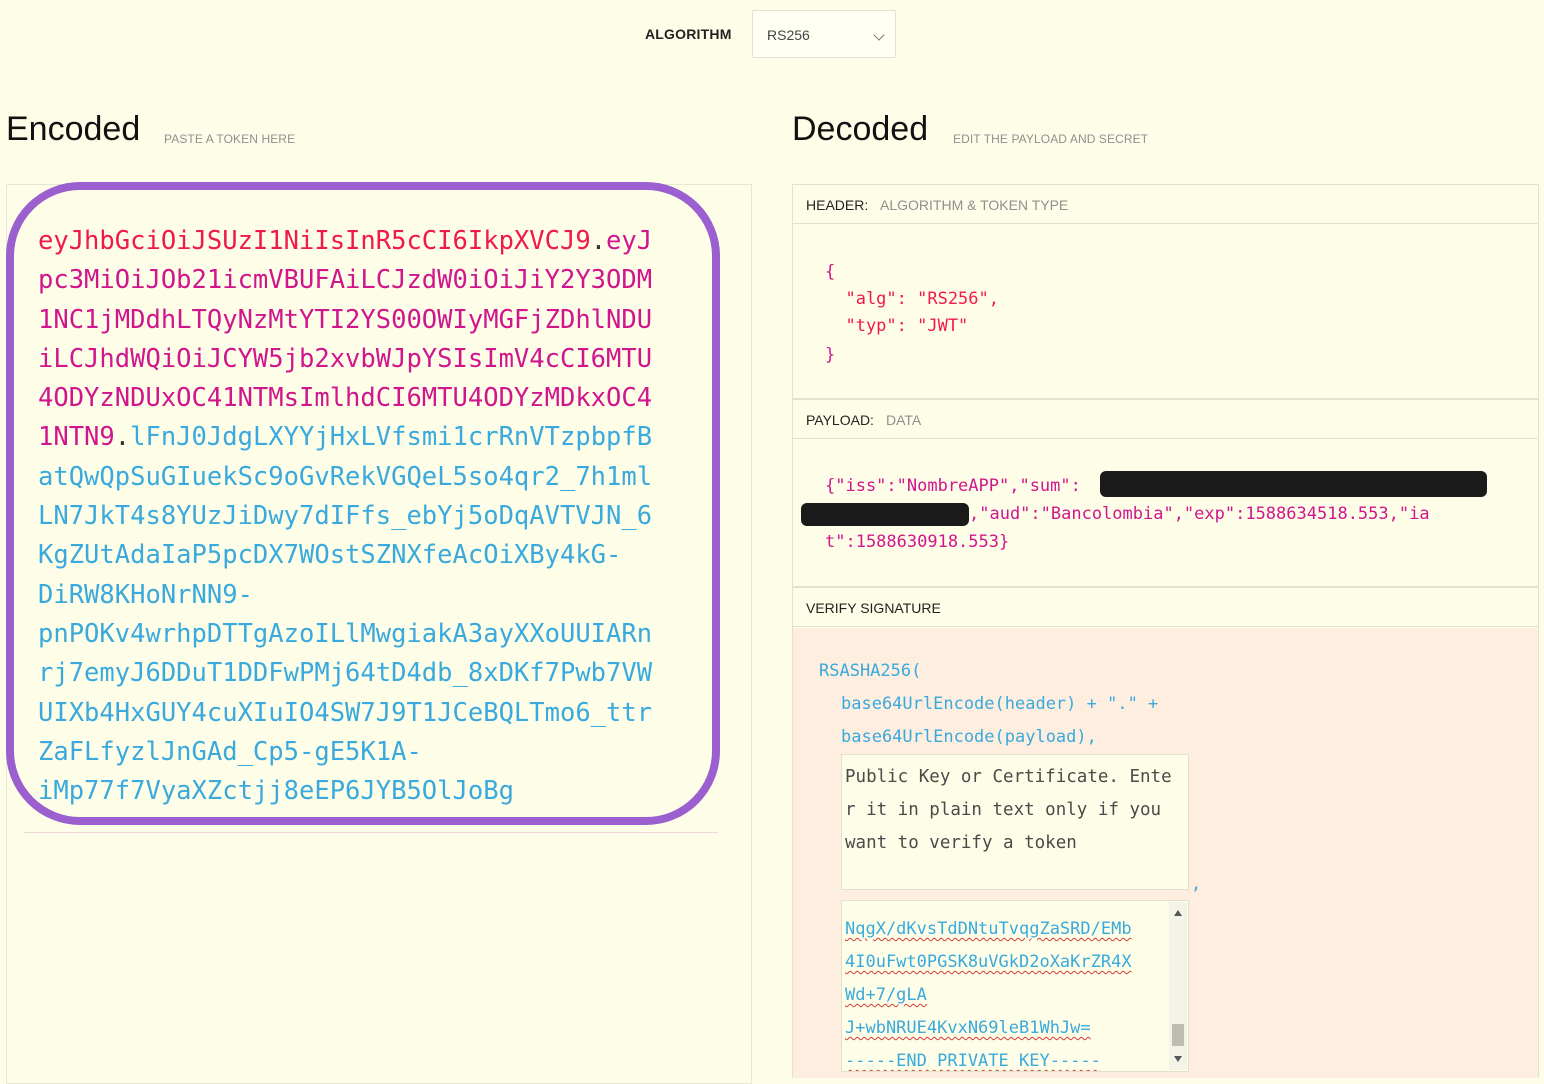  Describe the element at coordinates (917, 542) in the screenshot. I see `payload-json-line-3: t":1588630918.553}` at that location.